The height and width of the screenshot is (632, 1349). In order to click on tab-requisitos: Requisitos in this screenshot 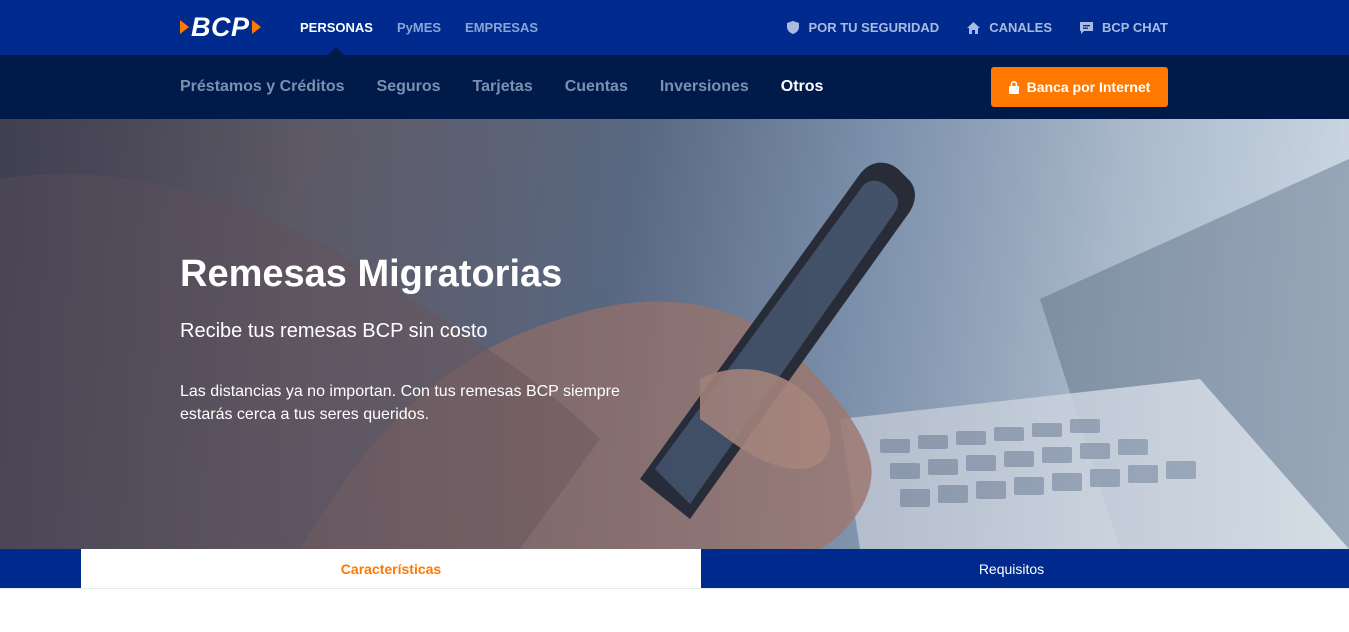, I will do `click(1011, 568)`.